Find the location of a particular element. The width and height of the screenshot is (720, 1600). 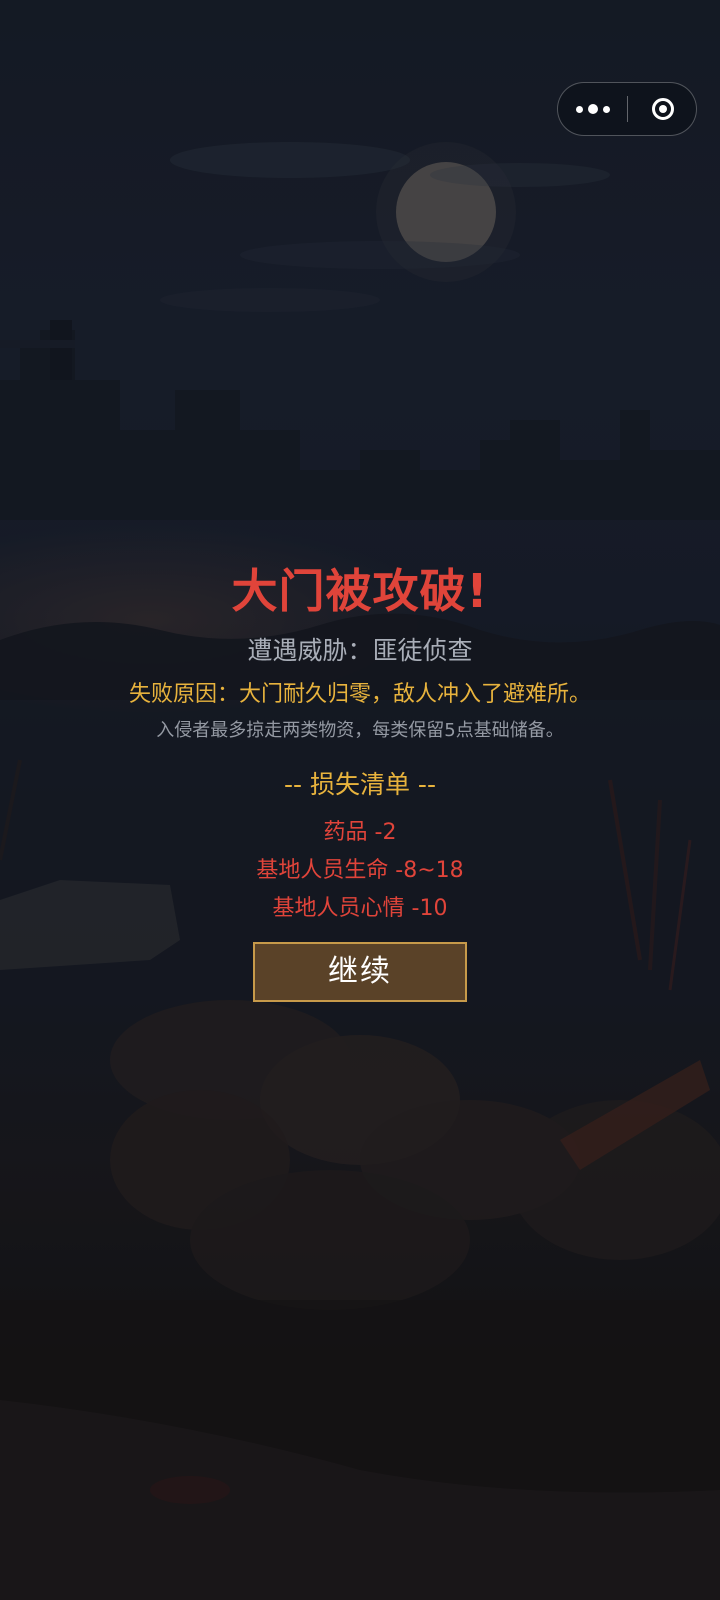

close-miniprogram-button is located at coordinates (662, 109).